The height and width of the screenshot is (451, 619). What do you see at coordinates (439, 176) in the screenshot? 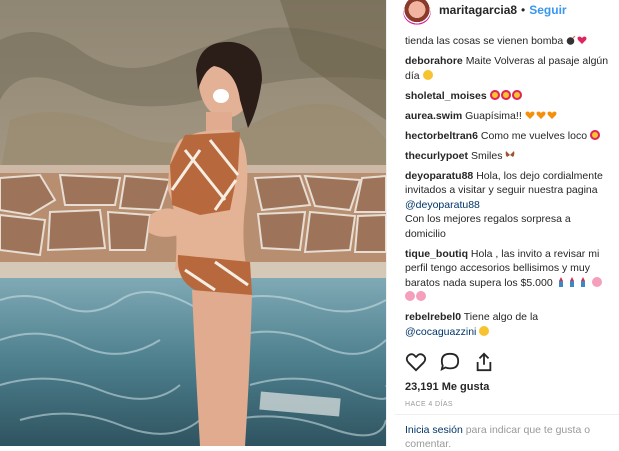
I see `comment-username: deyoparatu88` at bounding box center [439, 176].